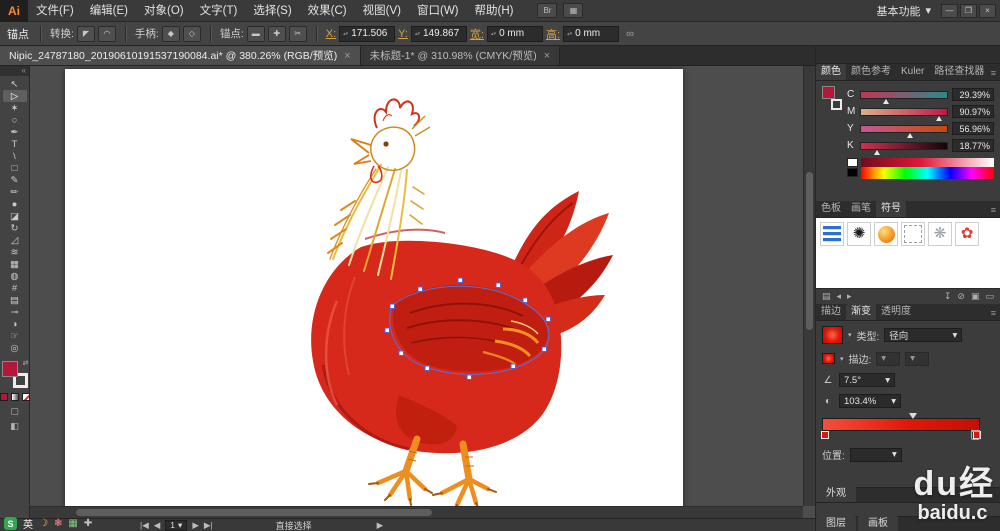 This screenshot has width=1000, height=531. What do you see at coordinates (923, 335) in the screenshot?
I see `gradient-type-select: 径向 ▾` at bounding box center [923, 335].